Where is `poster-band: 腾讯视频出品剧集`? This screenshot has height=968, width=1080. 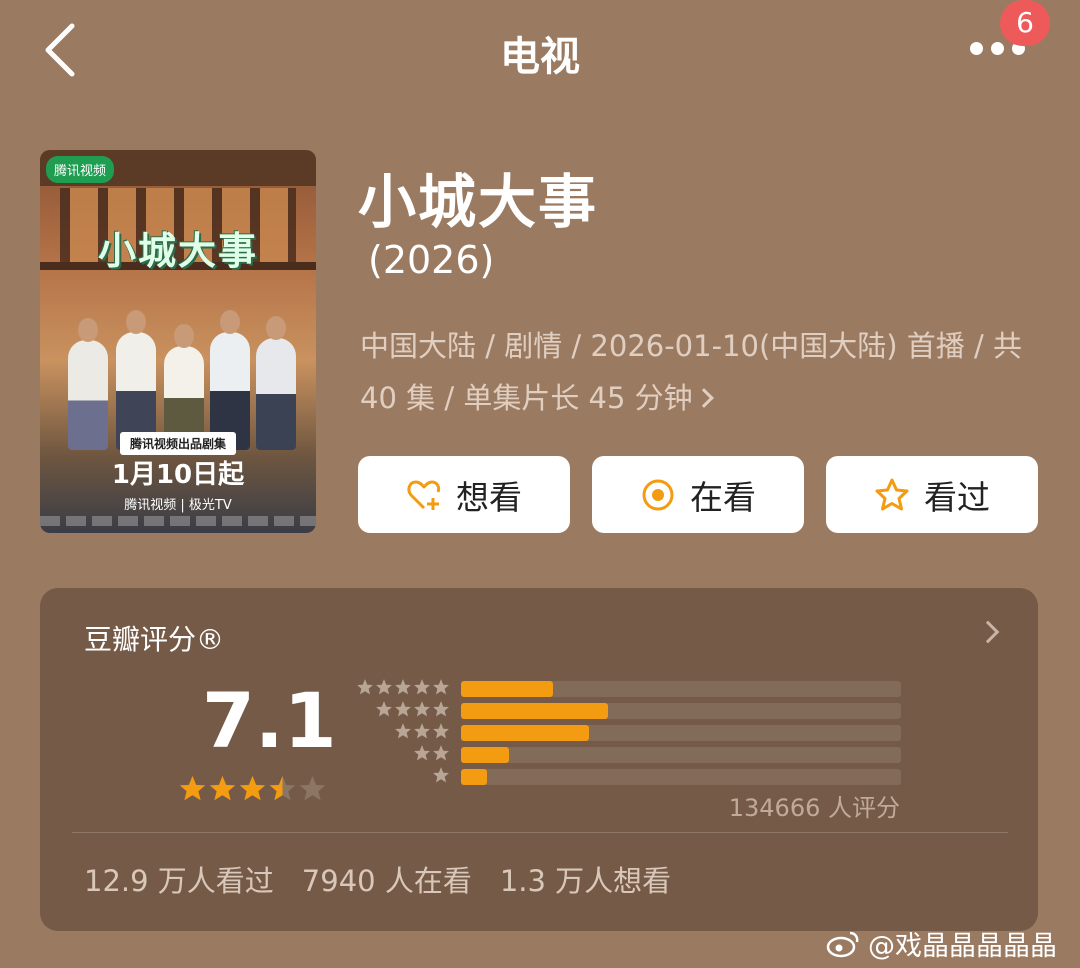
poster-band: 腾讯视频出品剧集 is located at coordinates (178, 443).